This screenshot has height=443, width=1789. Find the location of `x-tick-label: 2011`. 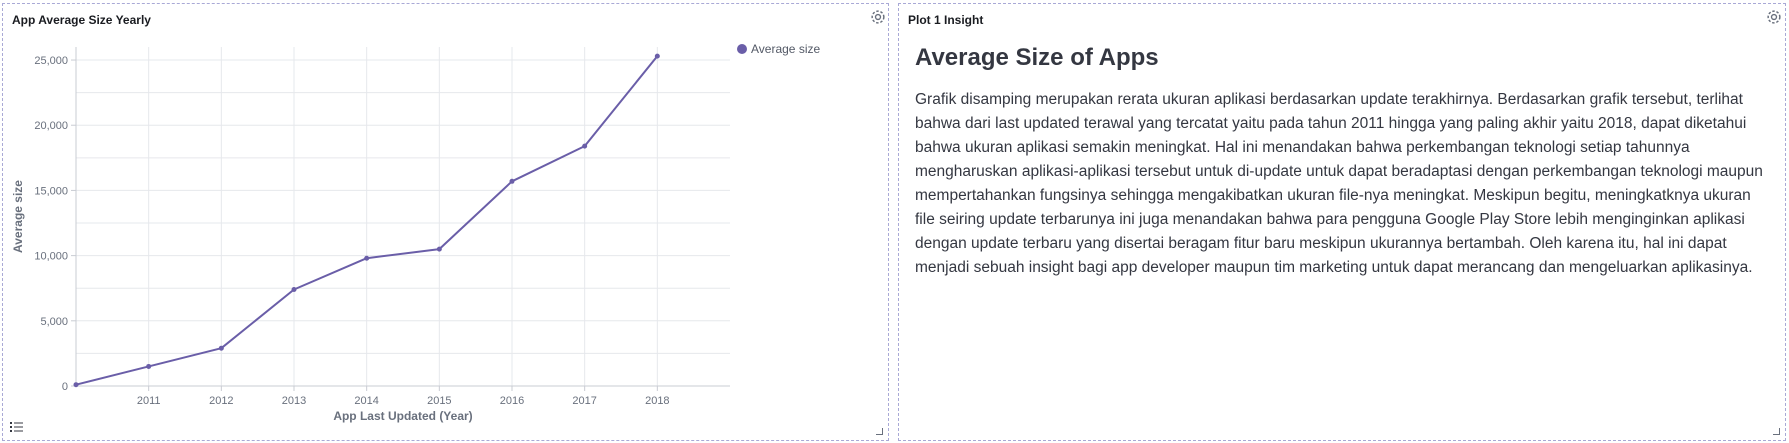

x-tick-label: 2011 is located at coordinates (149, 401).